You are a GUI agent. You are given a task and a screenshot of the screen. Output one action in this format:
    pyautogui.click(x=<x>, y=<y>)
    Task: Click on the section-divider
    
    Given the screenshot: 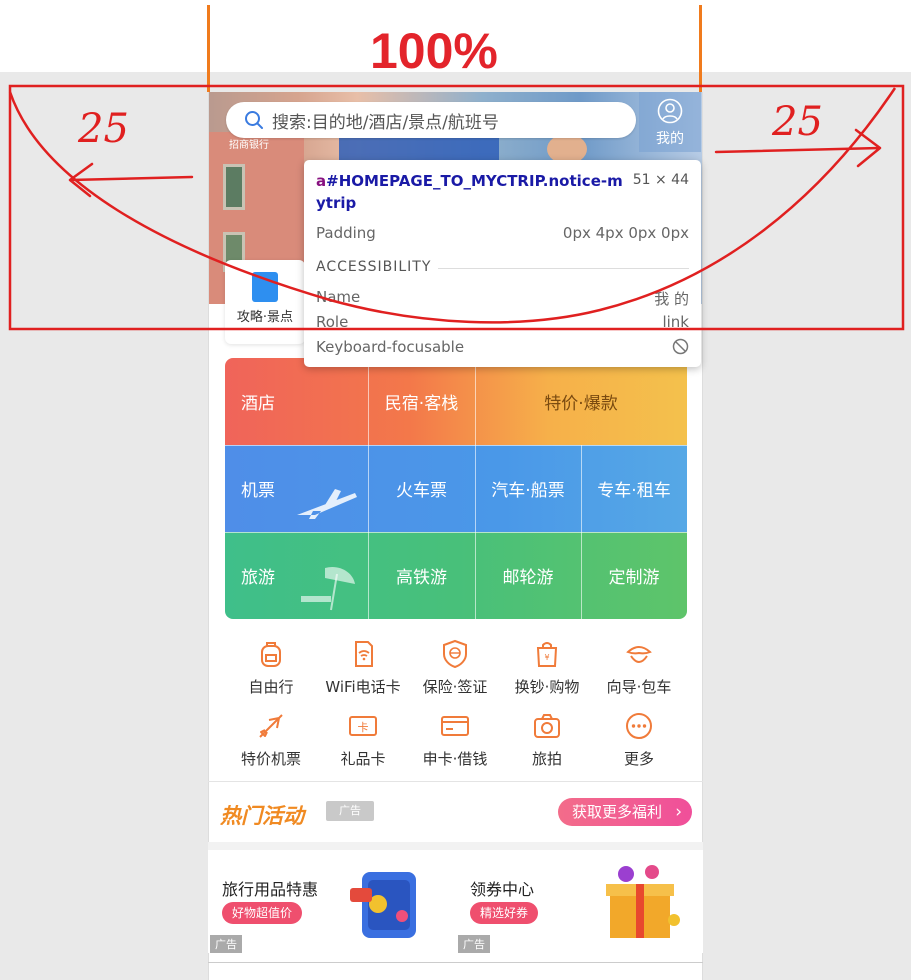 What is the action you would take?
    pyautogui.click(x=455, y=781)
    